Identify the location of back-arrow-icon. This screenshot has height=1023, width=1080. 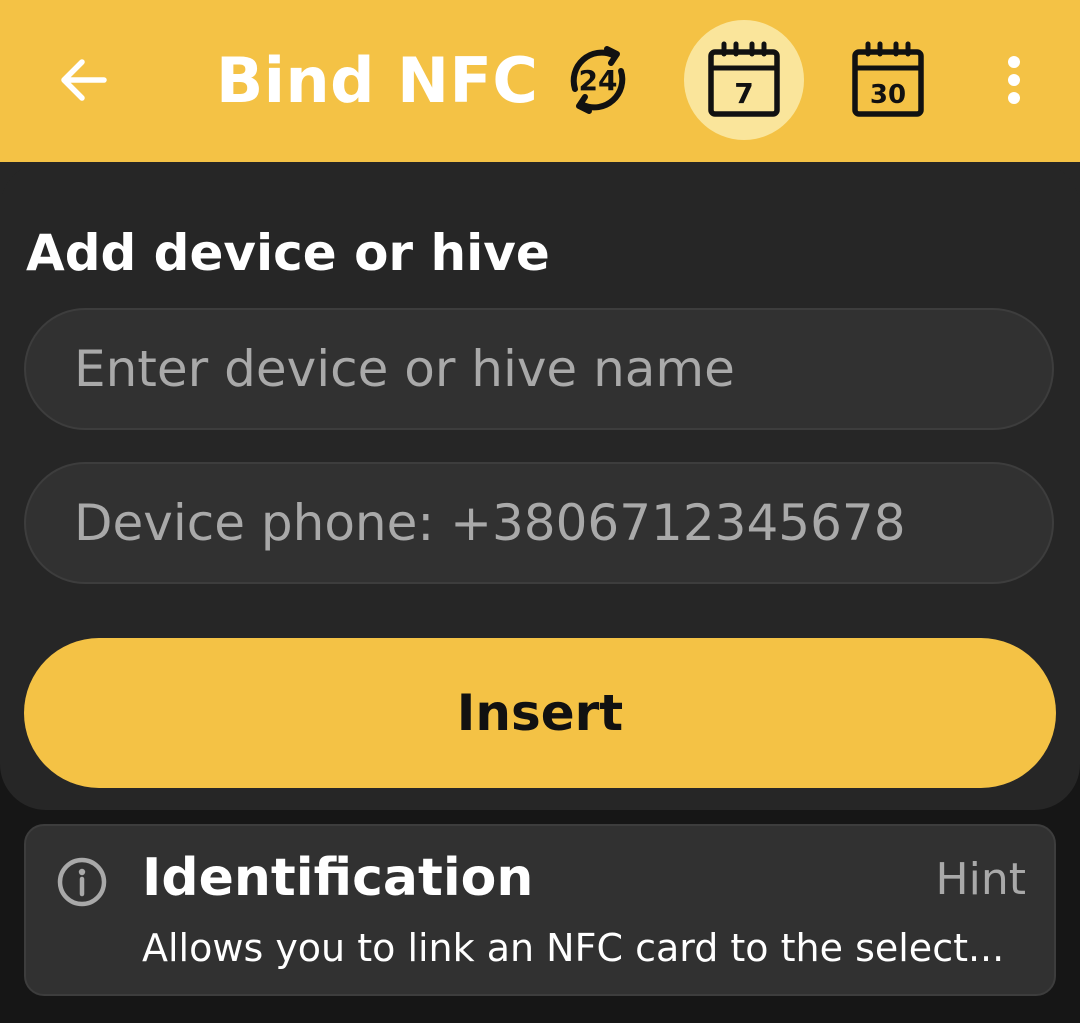
(84, 80).